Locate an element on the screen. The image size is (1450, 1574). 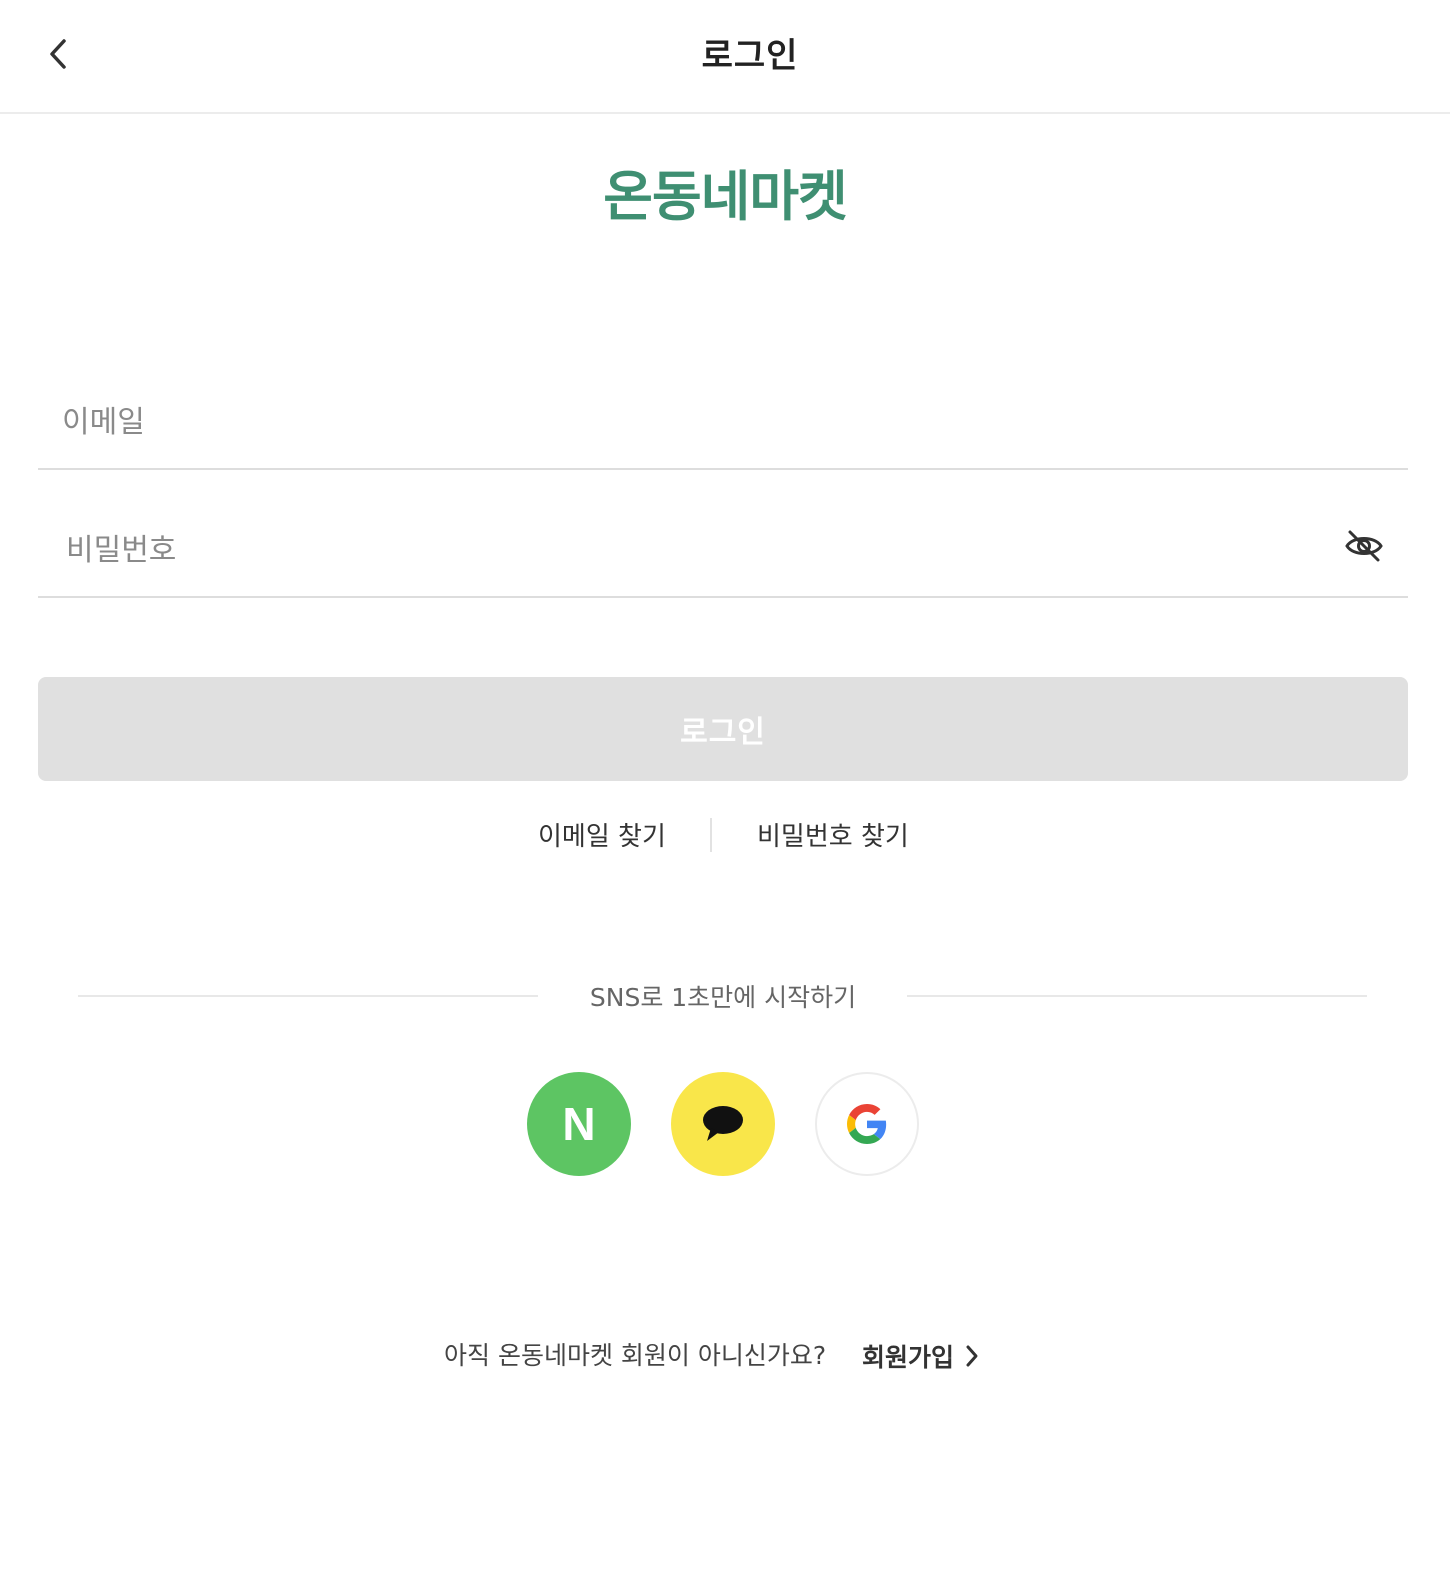
eye-off-icon is located at coordinates (1364, 546).